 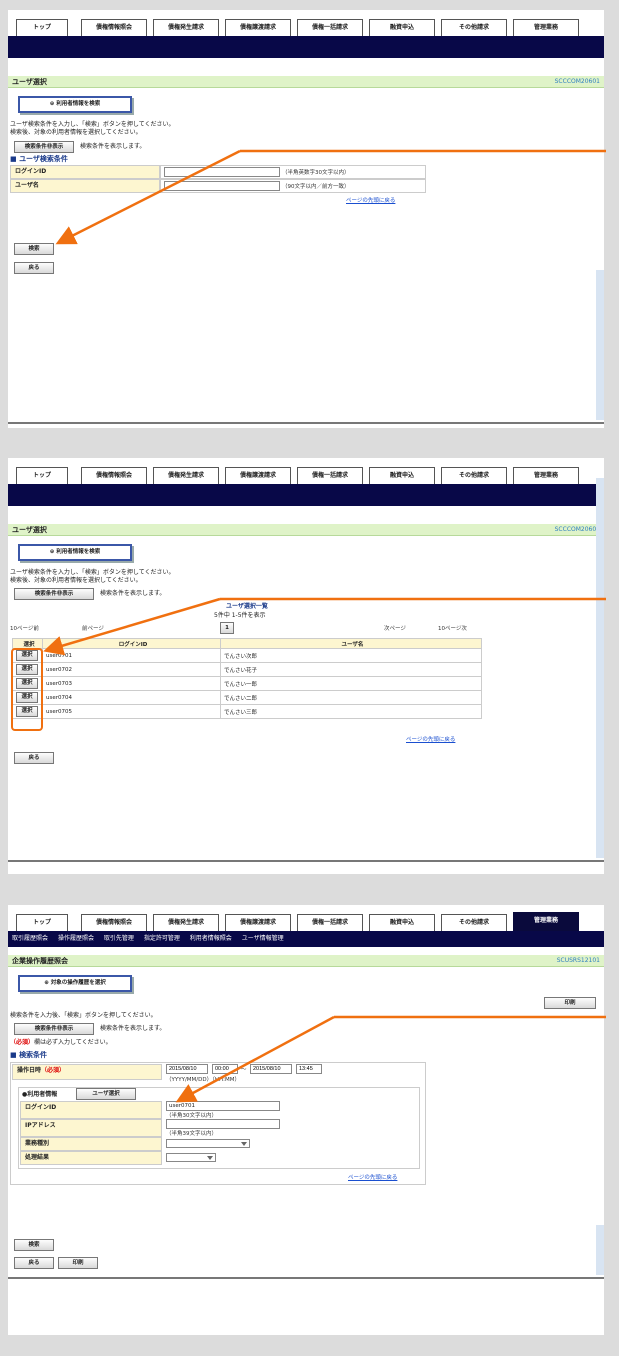 I want to click on submenu-trade-history: 取引履歴照会, so click(x=30, y=938).